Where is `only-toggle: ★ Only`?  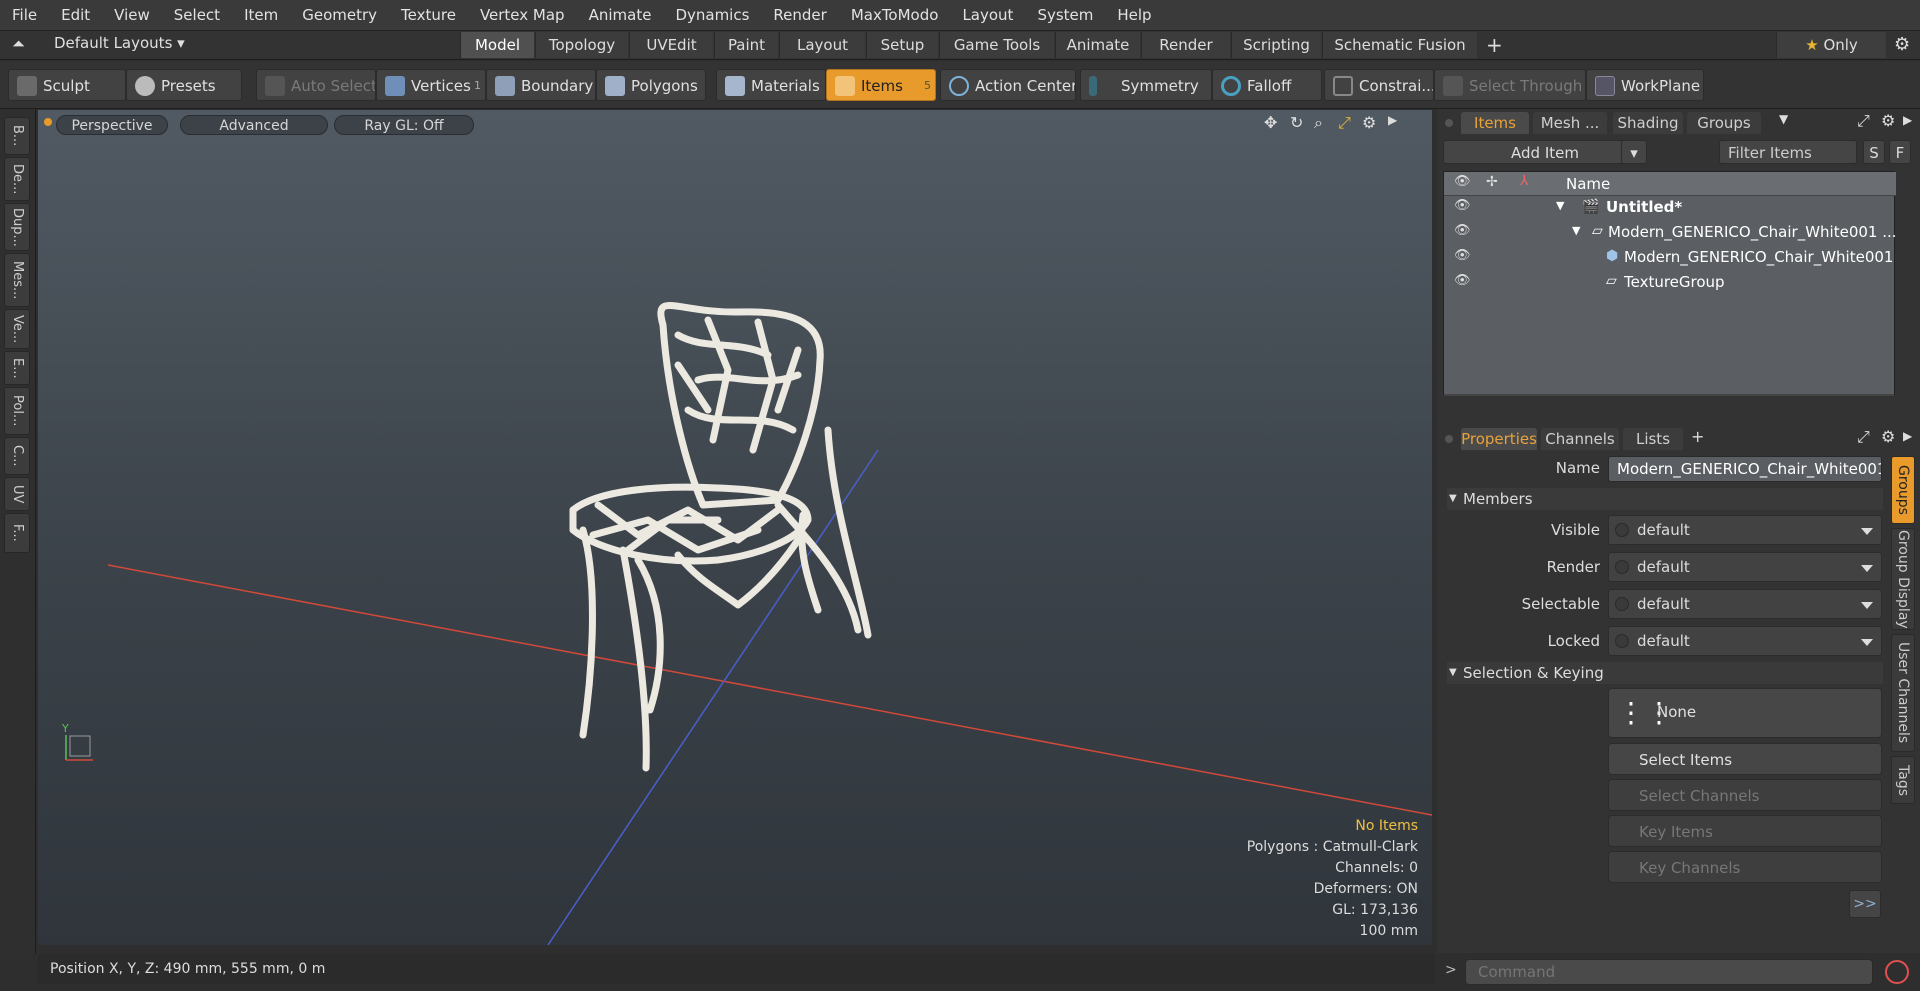 only-toggle: ★ Only is located at coordinates (1831, 45).